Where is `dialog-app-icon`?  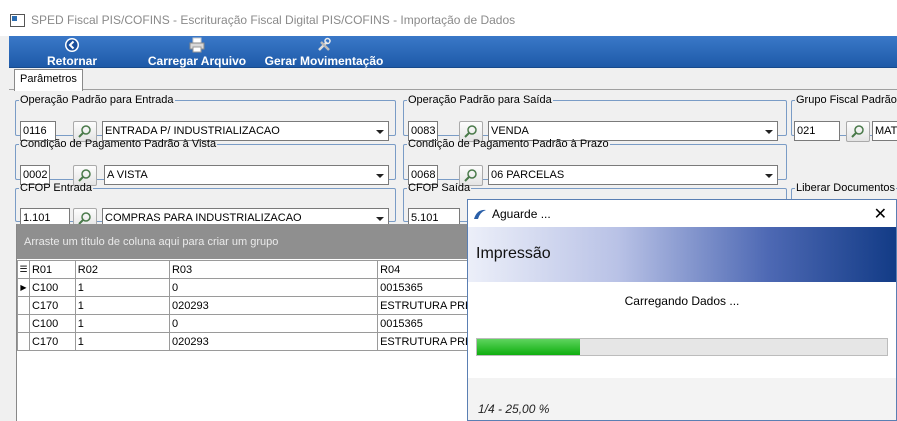
dialog-app-icon is located at coordinates (480, 214).